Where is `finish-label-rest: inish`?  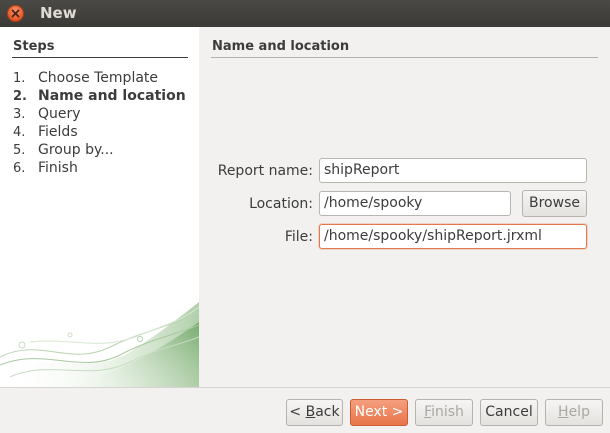 finish-label-rest: inish is located at coordinates (447, 412).